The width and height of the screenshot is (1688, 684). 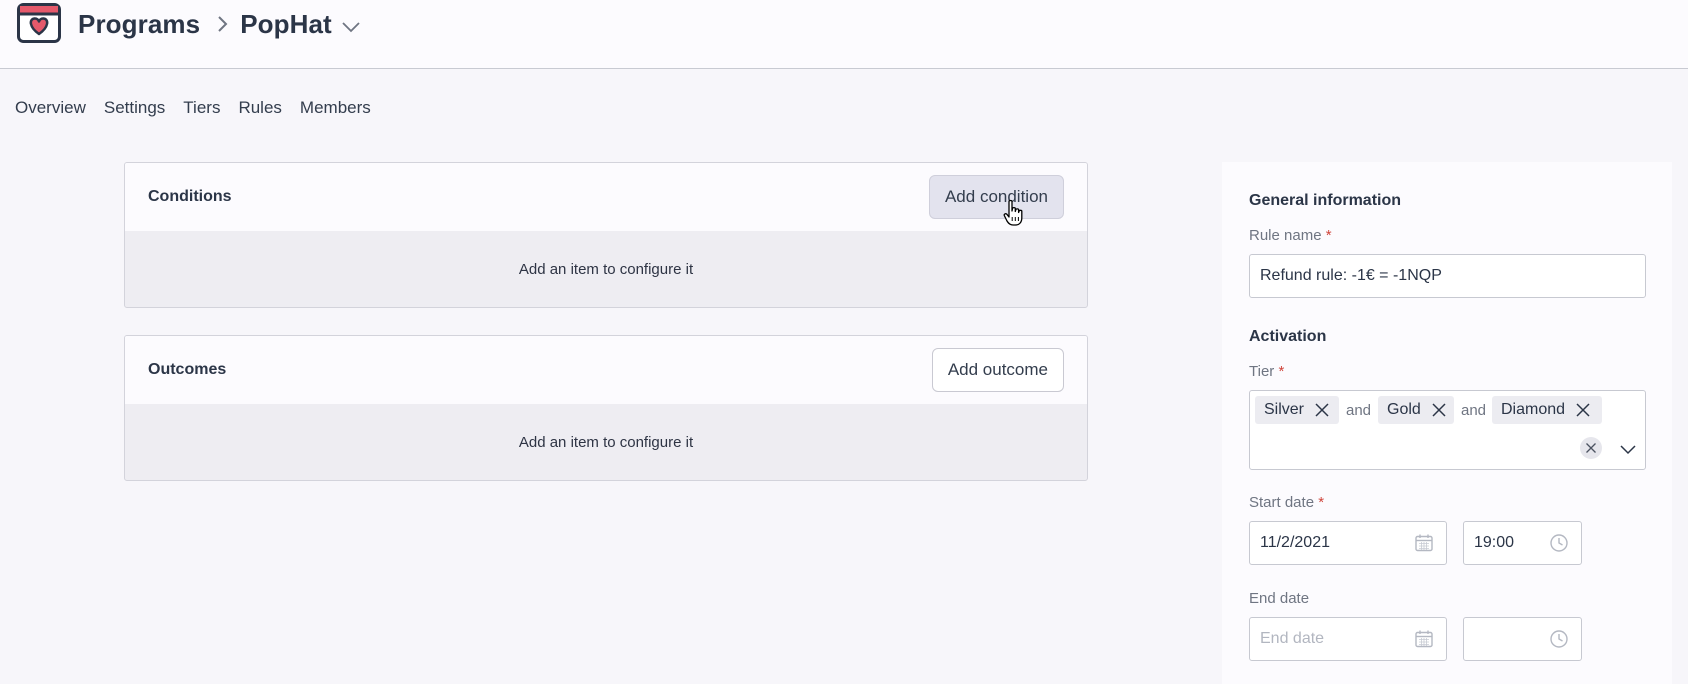 I want to click on app-header: Programs PopHat, so click(x=844, y=34).